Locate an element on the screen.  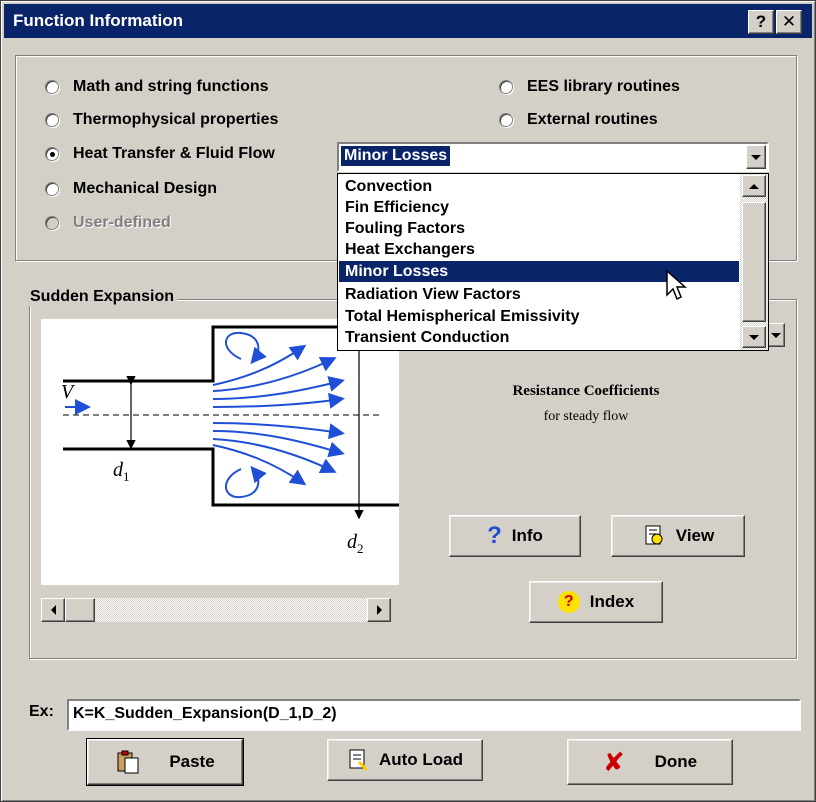
radio-button-disabled is located at coordinates (52, 223).